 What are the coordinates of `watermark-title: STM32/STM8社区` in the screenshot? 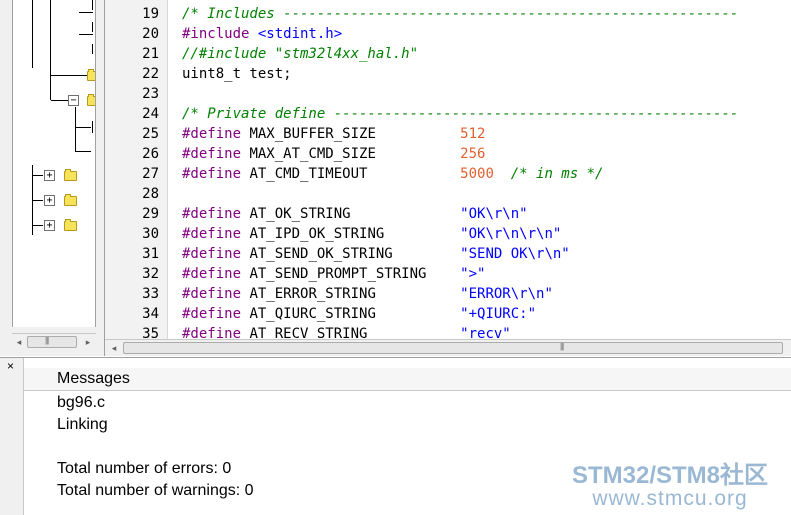 It's located at (670, 475).